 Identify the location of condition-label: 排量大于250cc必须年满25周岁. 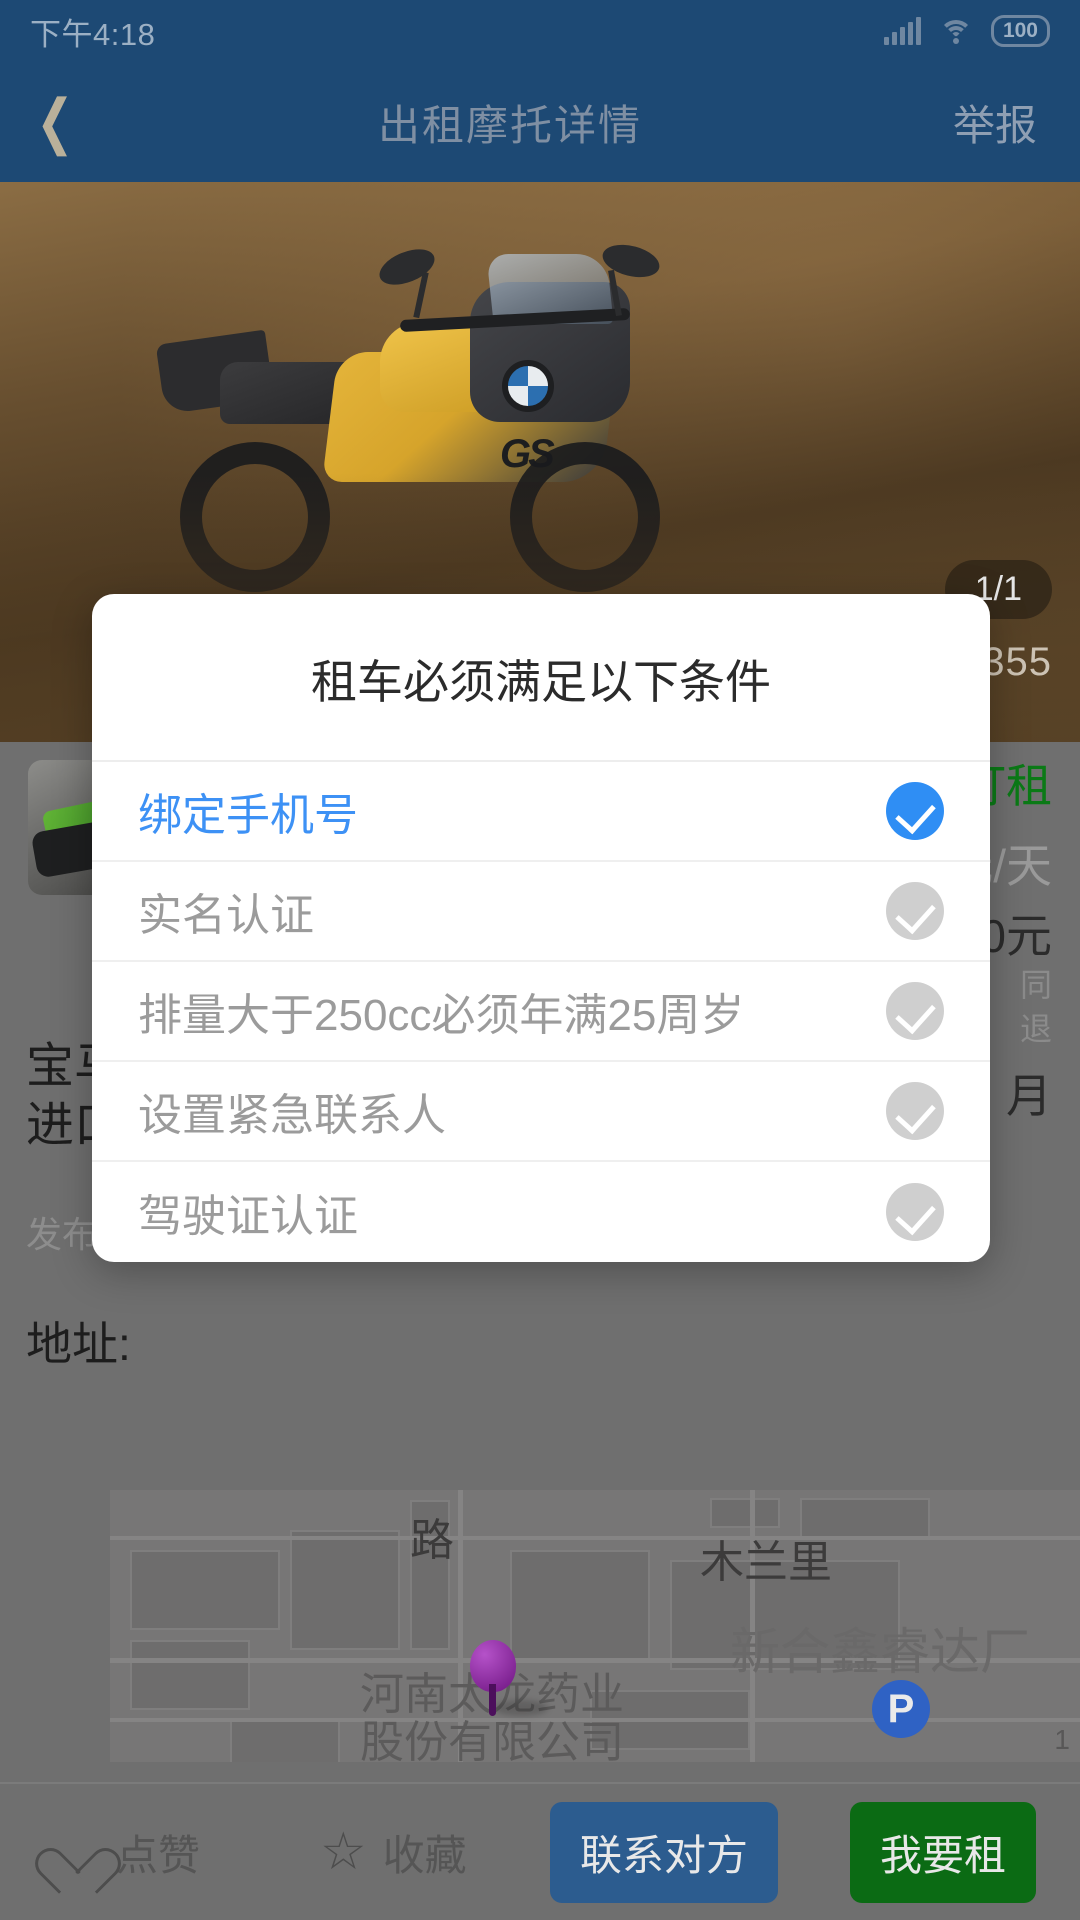
(441, 1015).